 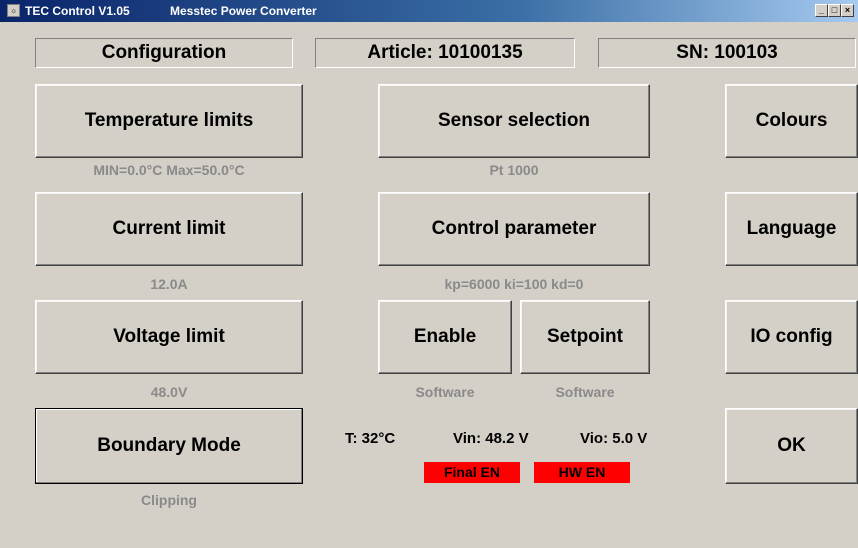 I want to click on vin-readout: Vin: 48.2 V, so click(x=491, y=438).